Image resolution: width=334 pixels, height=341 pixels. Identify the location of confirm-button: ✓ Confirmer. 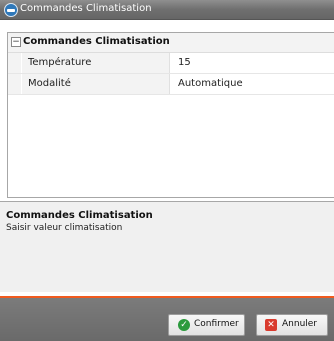
(206, 325).